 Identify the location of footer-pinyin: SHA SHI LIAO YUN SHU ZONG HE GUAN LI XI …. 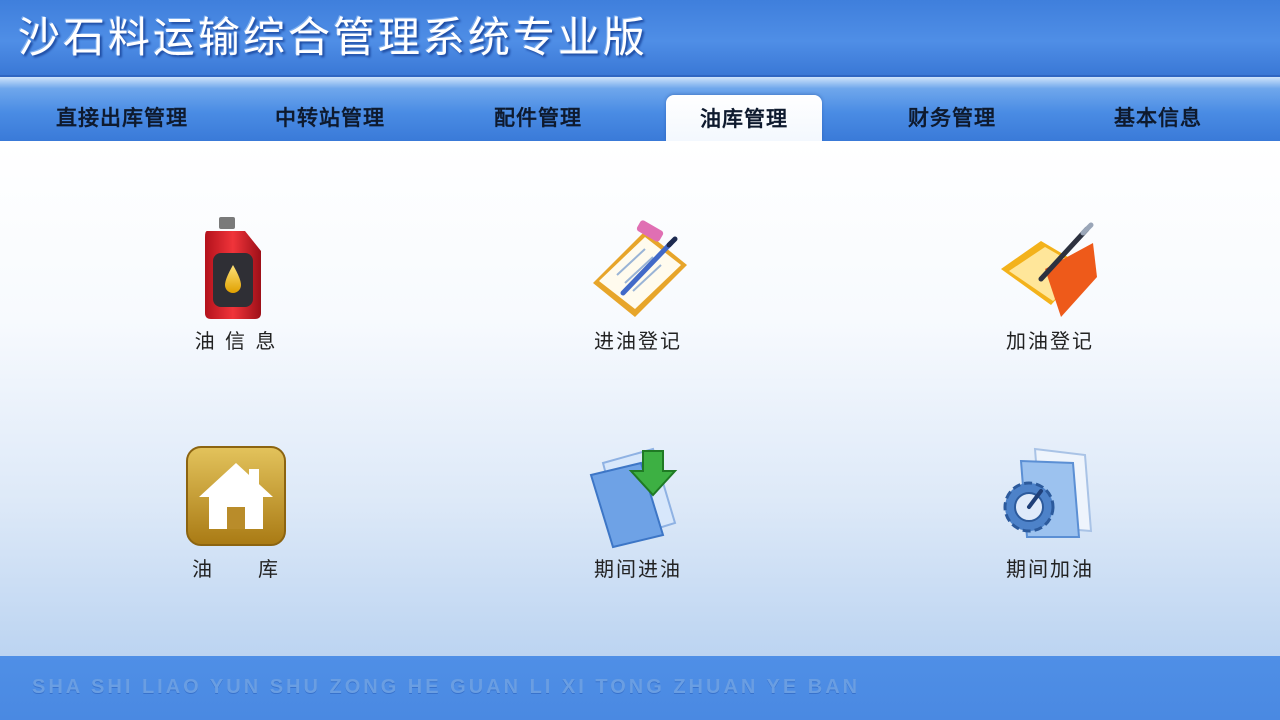
(446, 687).